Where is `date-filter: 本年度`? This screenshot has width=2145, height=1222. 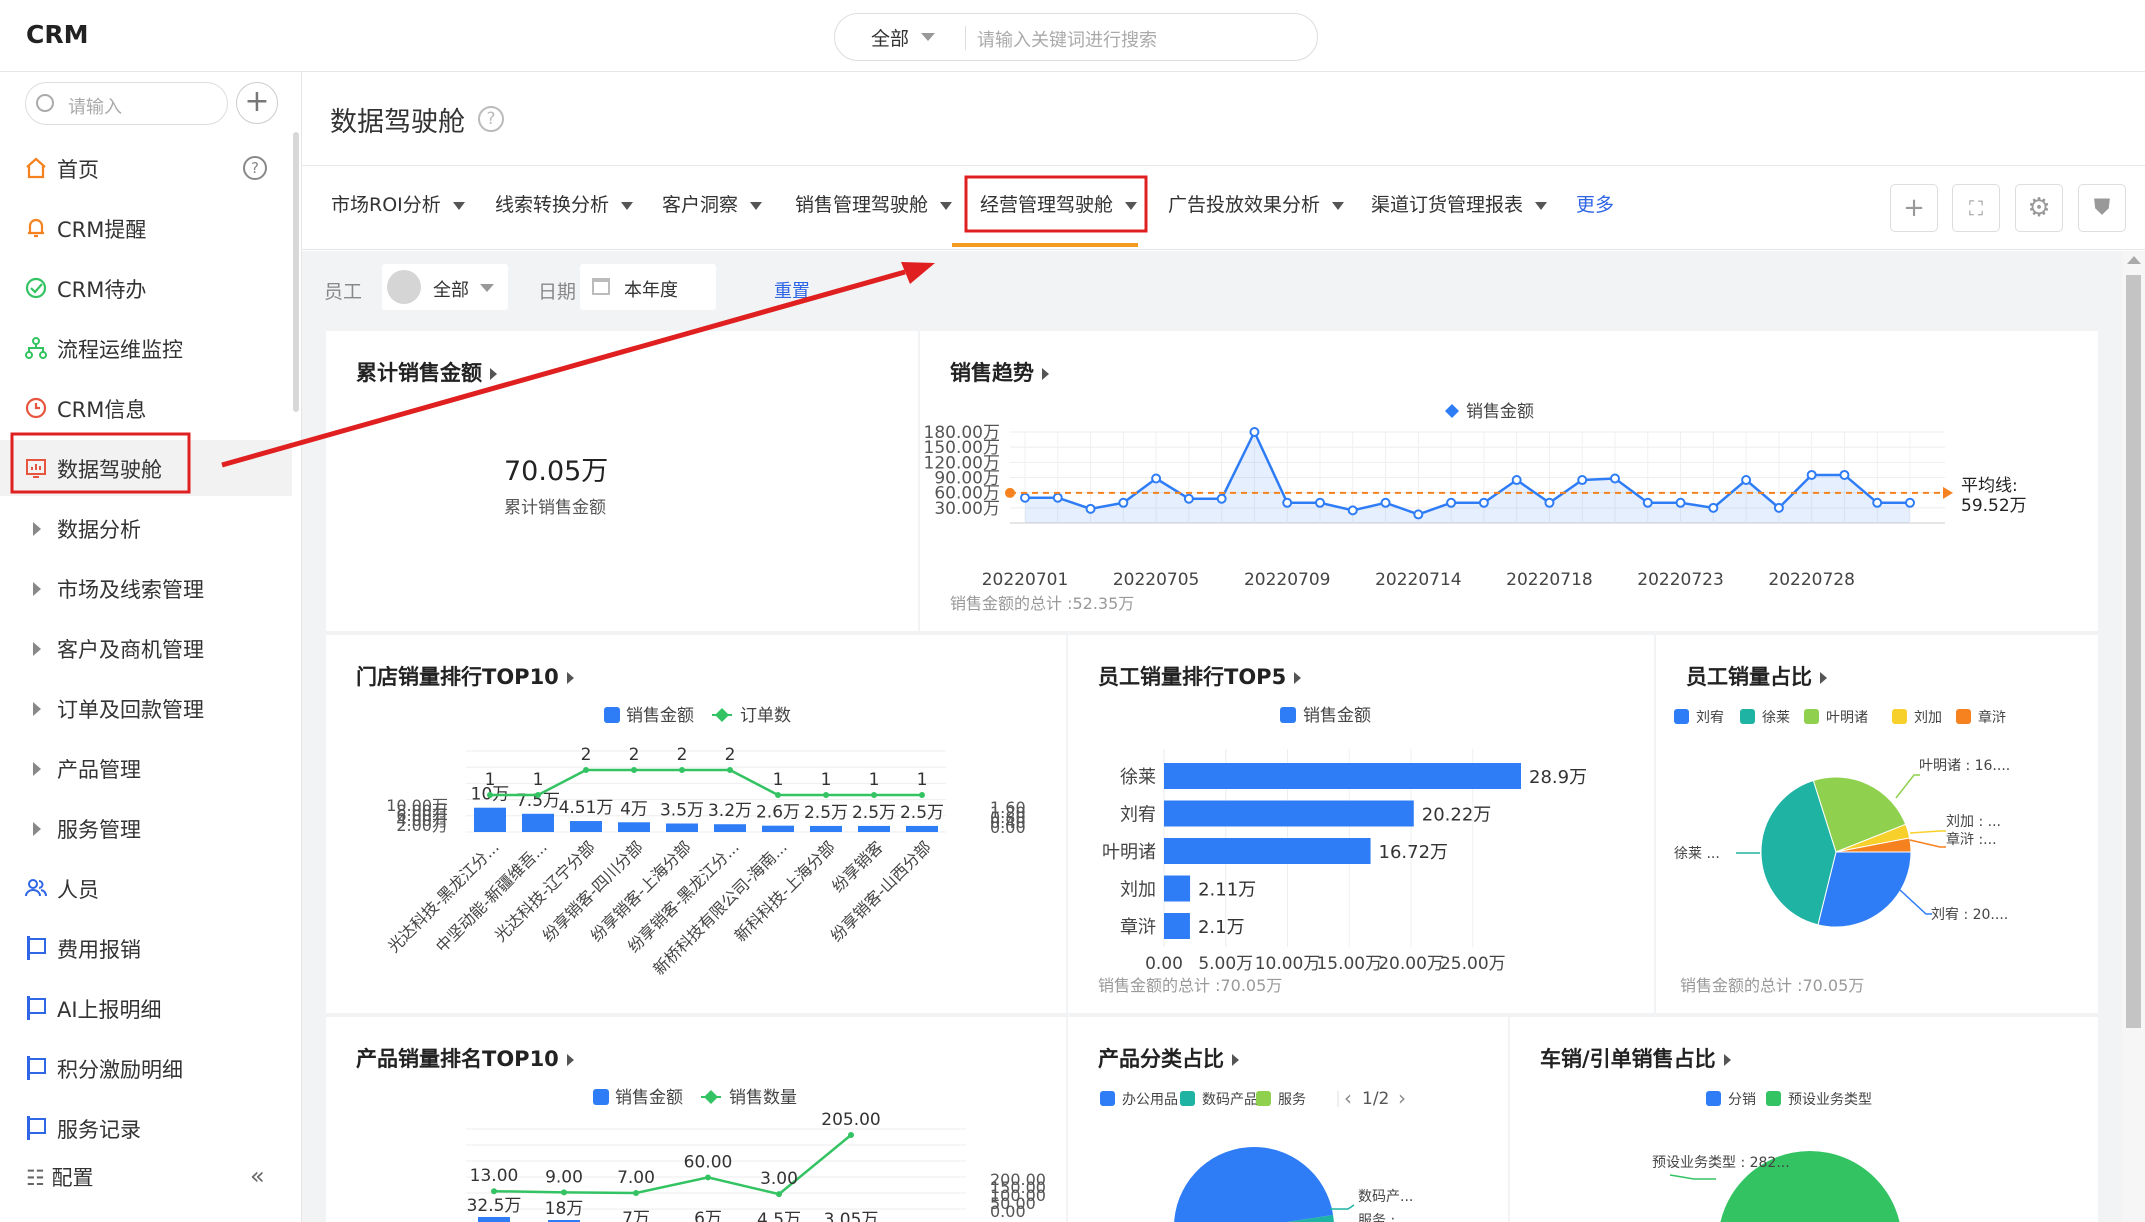 date-filter: 本年度 is located at coordinates (648, 287).